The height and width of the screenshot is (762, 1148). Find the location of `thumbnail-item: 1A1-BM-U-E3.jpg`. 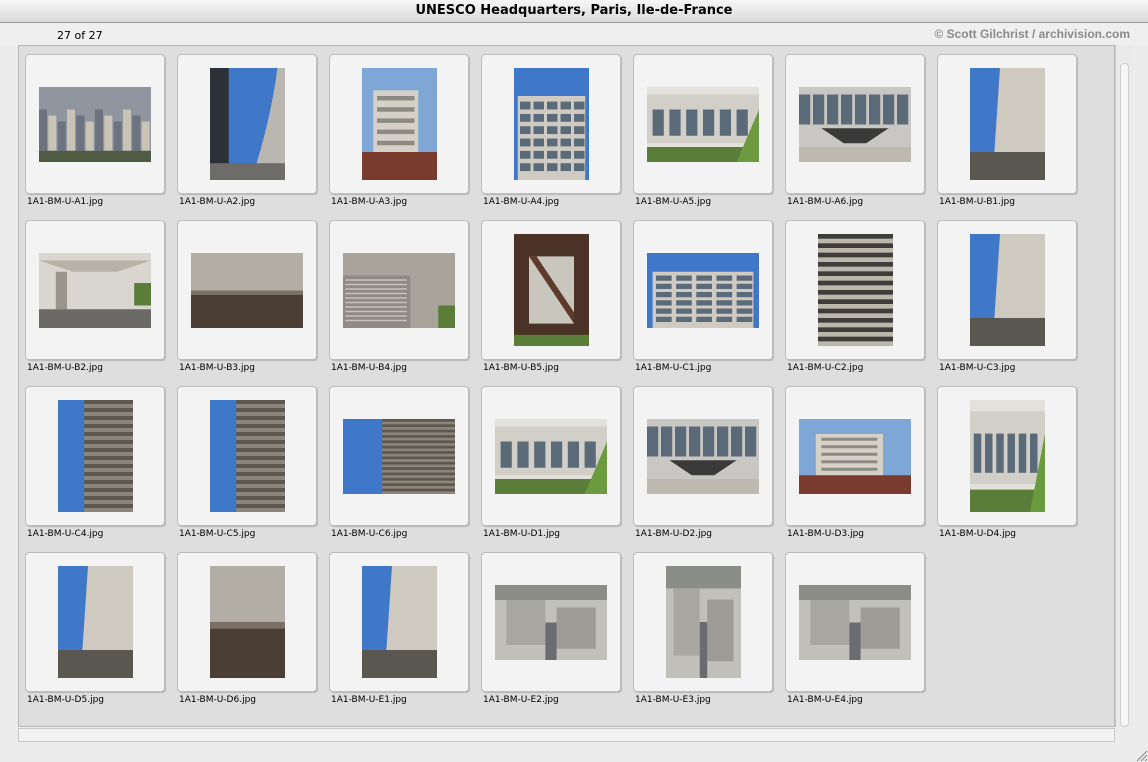

thumbnail-item: 1A1-BM-U-E3.jpg is located at coordinates (703, 633).